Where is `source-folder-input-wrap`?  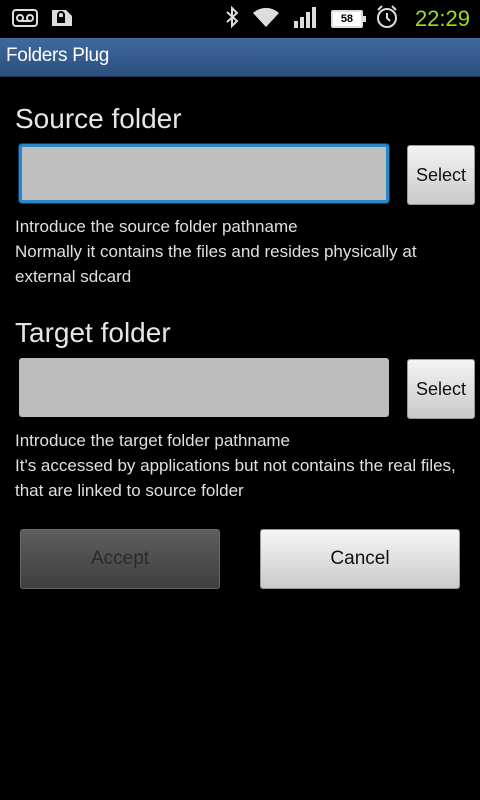 source-folder-input-wrap is located at coordinates (204, 173).